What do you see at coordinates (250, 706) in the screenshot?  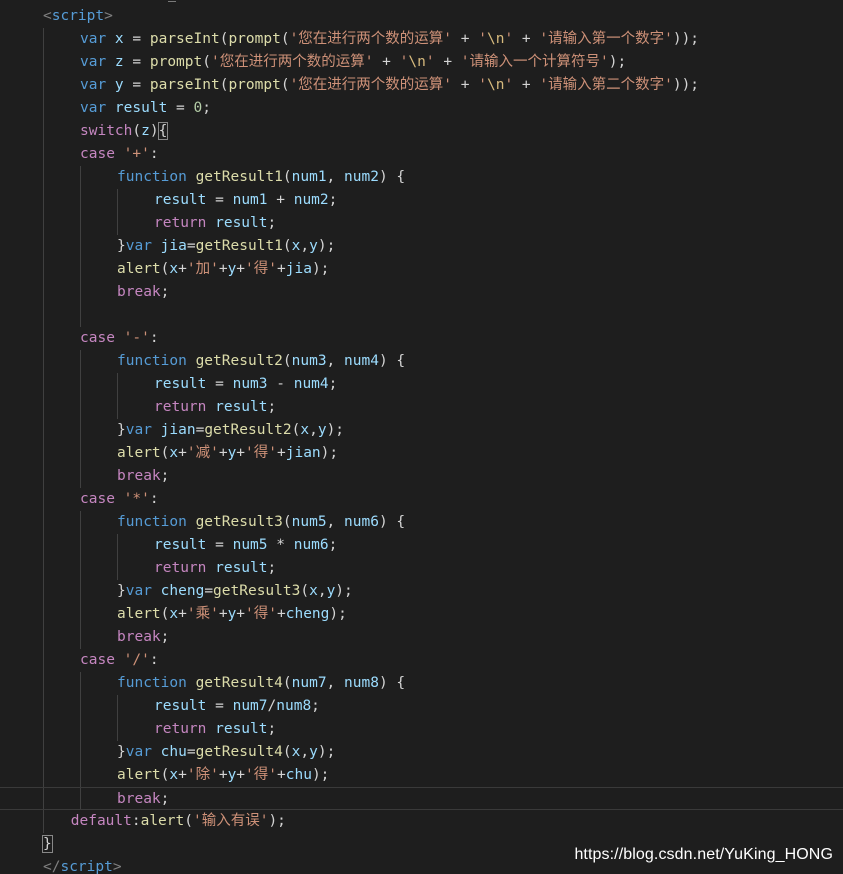 I see `code-token: num7` at bounding box center [250, 706].